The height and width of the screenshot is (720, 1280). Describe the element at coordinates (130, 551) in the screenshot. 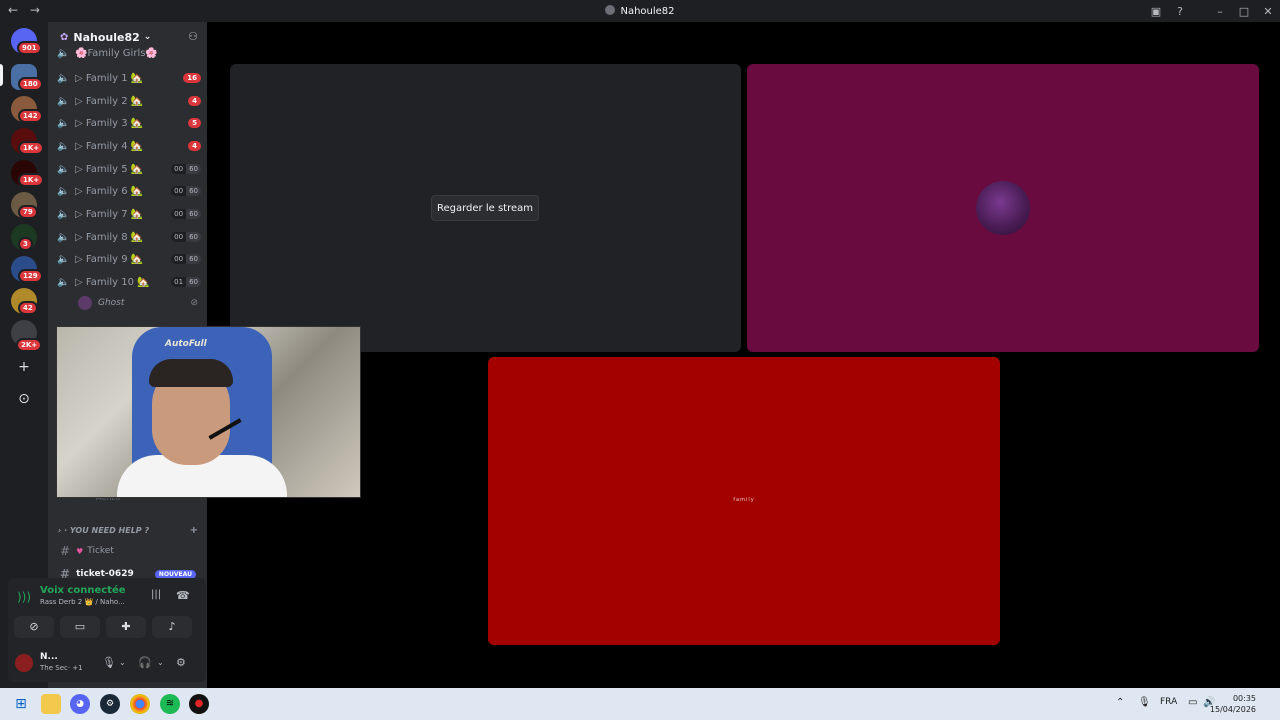

I see `text-channel-ticket: # ♥ Ticket` at that location.